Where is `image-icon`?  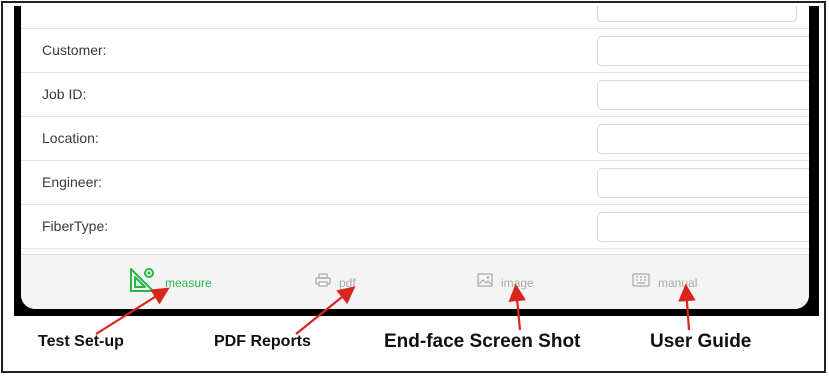
image-icon is located at coordinates (485, 282).